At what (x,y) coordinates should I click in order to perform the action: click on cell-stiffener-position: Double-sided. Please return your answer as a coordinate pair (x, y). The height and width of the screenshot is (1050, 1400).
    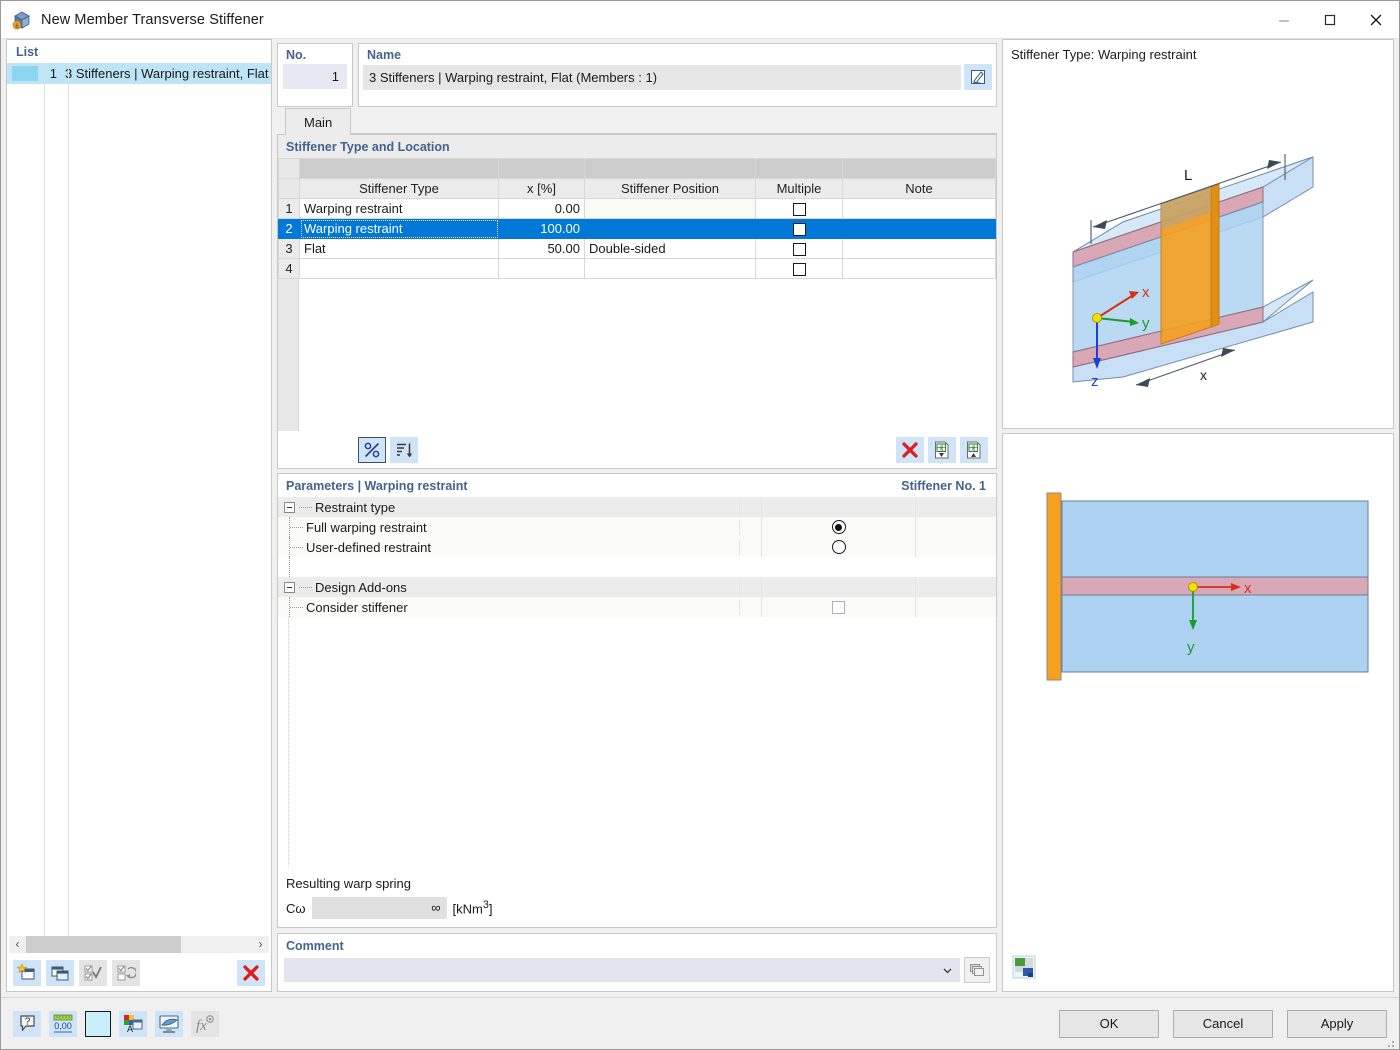
    Looking at the image, I should click on (670, 248).